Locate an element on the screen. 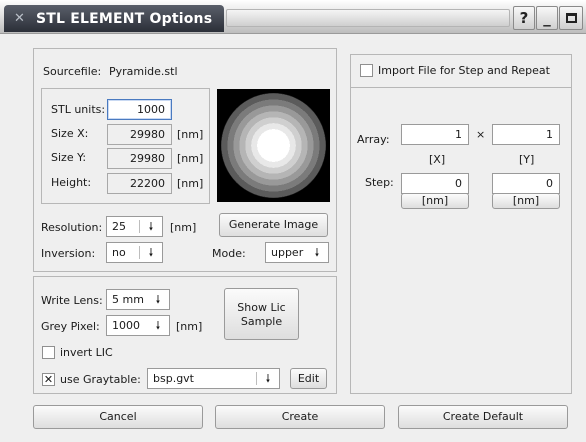 This screenshot has height=442, width=586. sourcefile-value: Pyramide.stl is located at coordinates (143, 71).